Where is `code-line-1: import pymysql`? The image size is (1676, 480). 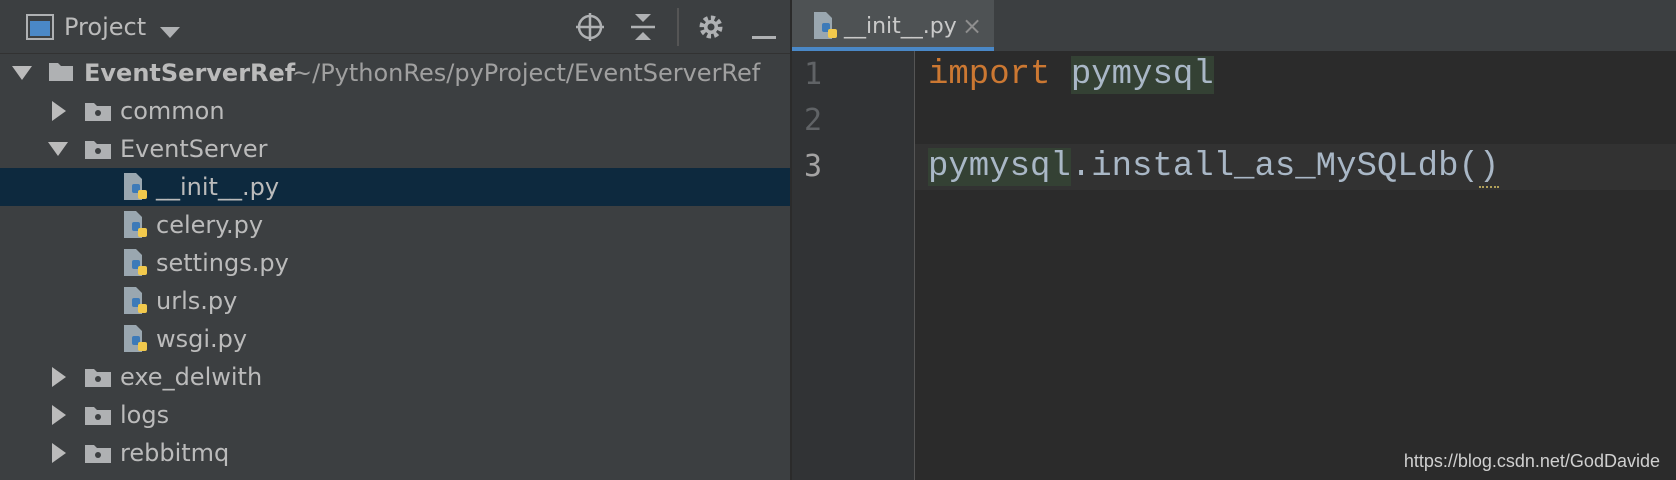
code-line-1: import pymysql is located at coordinates (1071, 75).